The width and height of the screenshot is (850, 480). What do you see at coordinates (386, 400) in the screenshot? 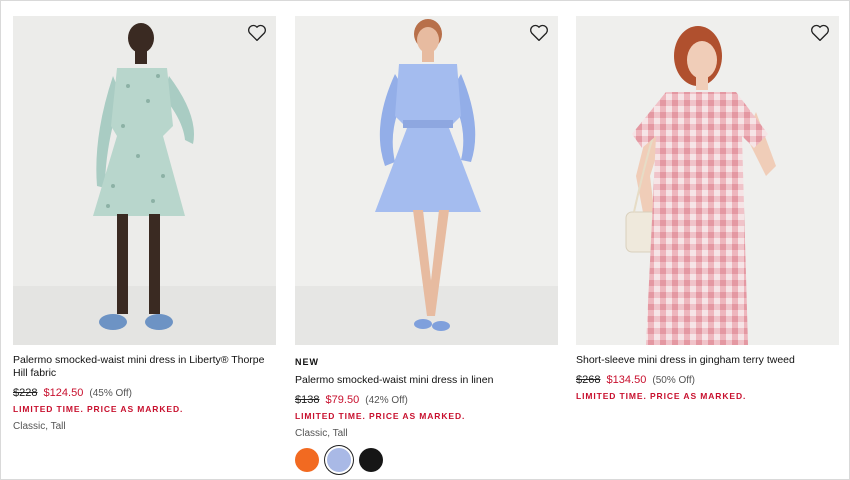
I see `discount-label: (42% Off)` at bounding box center [386, 400].